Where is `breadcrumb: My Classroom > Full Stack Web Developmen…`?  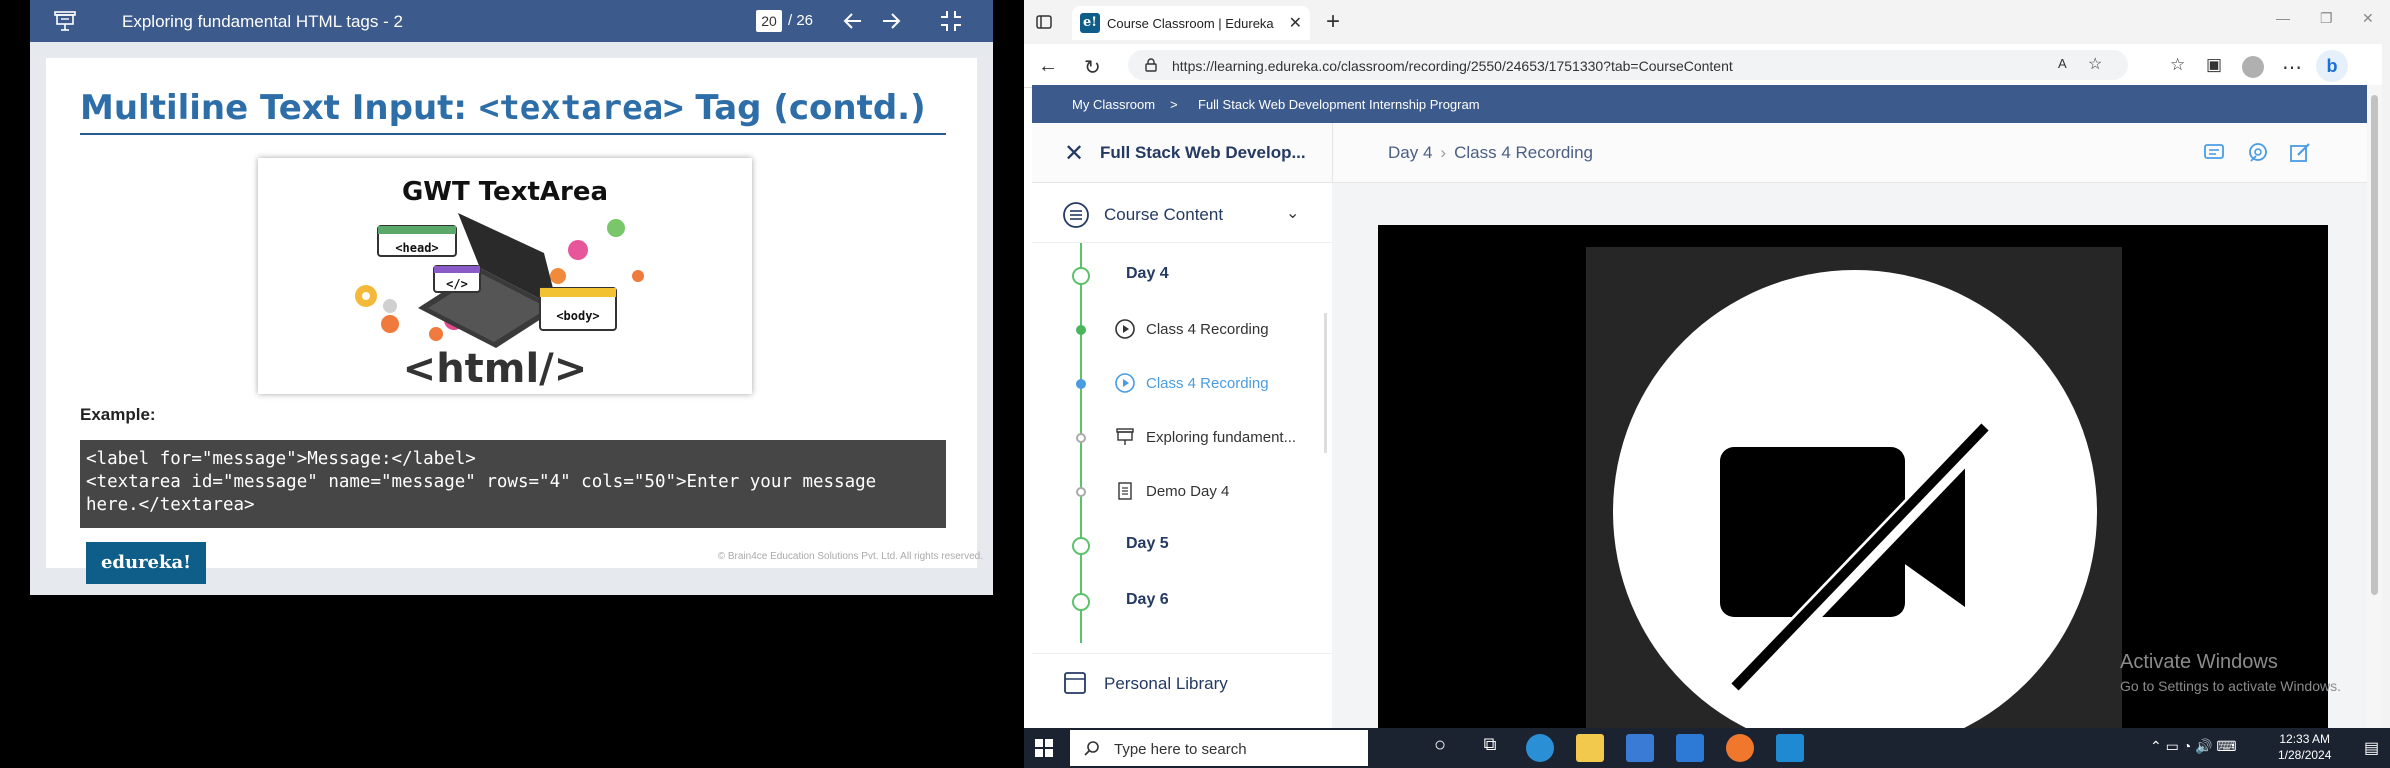 breadcrumb: My Classroom > Full Stack Web Developmen… is located at coordinates (1699, 104).